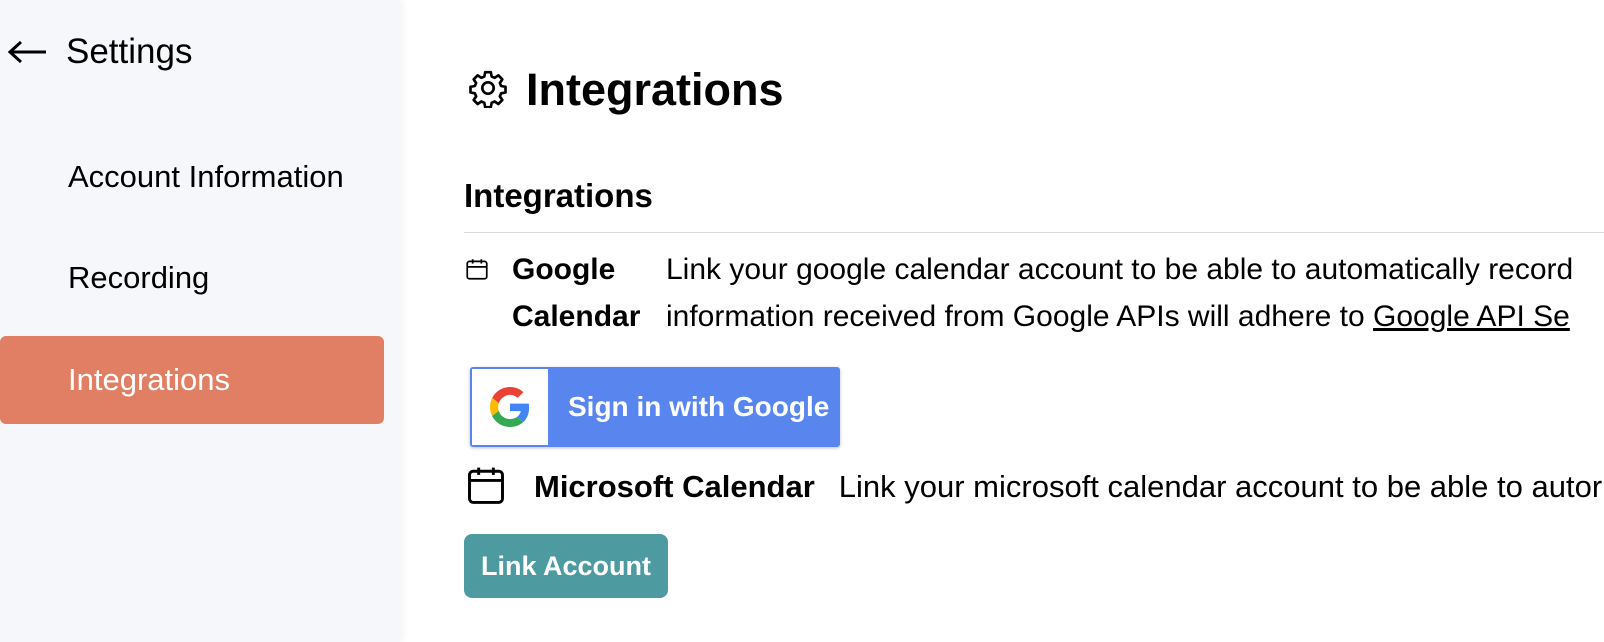 The height and width of the screenshot is (642, 1604). Describe the element at coordinates (488, 90) in the screenshot. I see `gear-icon` at that location.